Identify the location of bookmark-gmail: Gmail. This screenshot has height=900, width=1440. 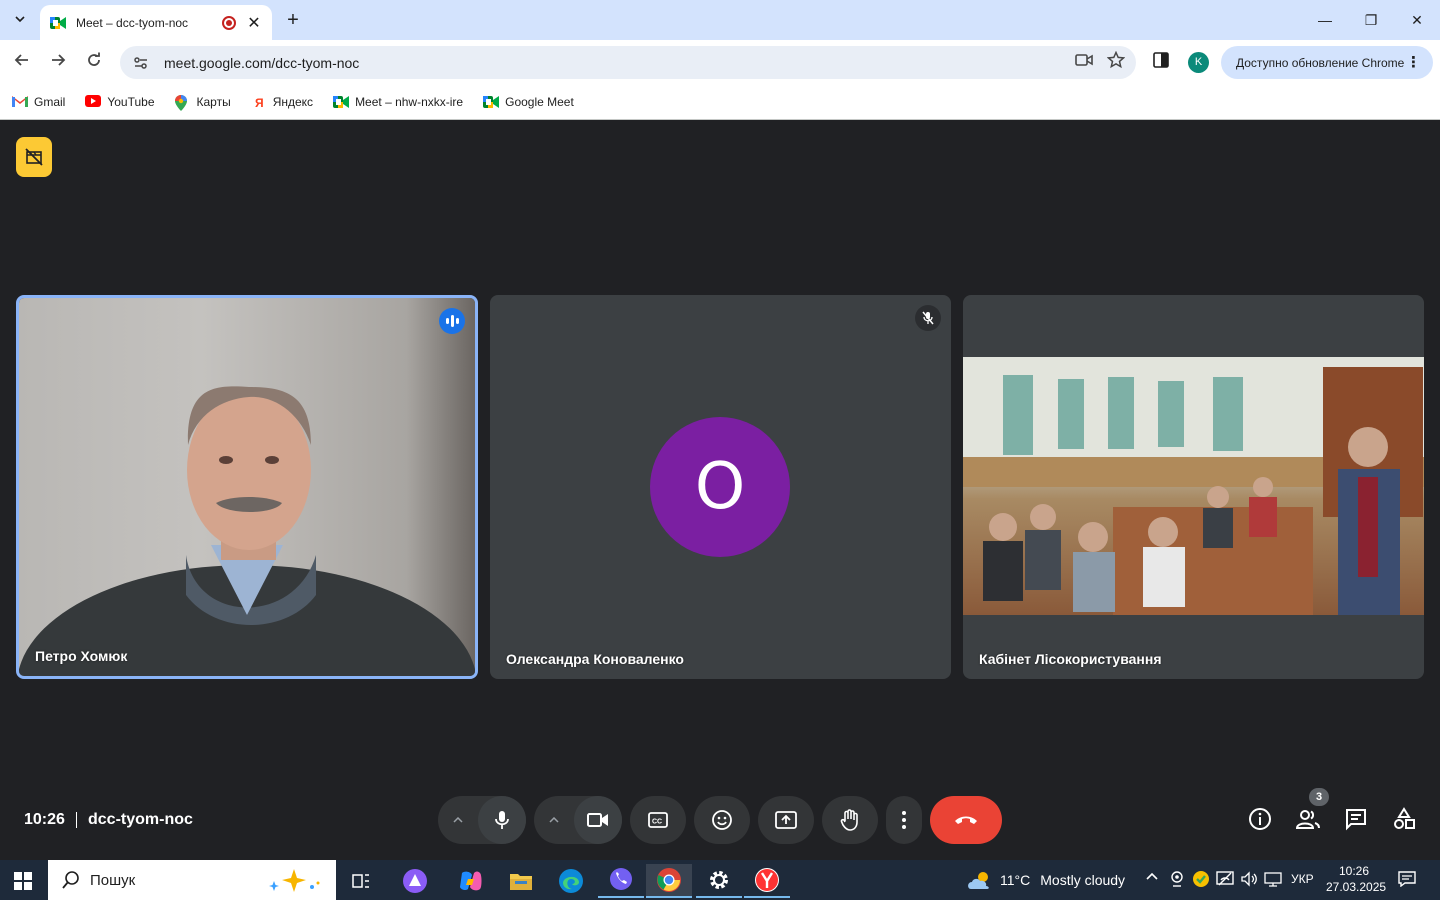
(38, 102).